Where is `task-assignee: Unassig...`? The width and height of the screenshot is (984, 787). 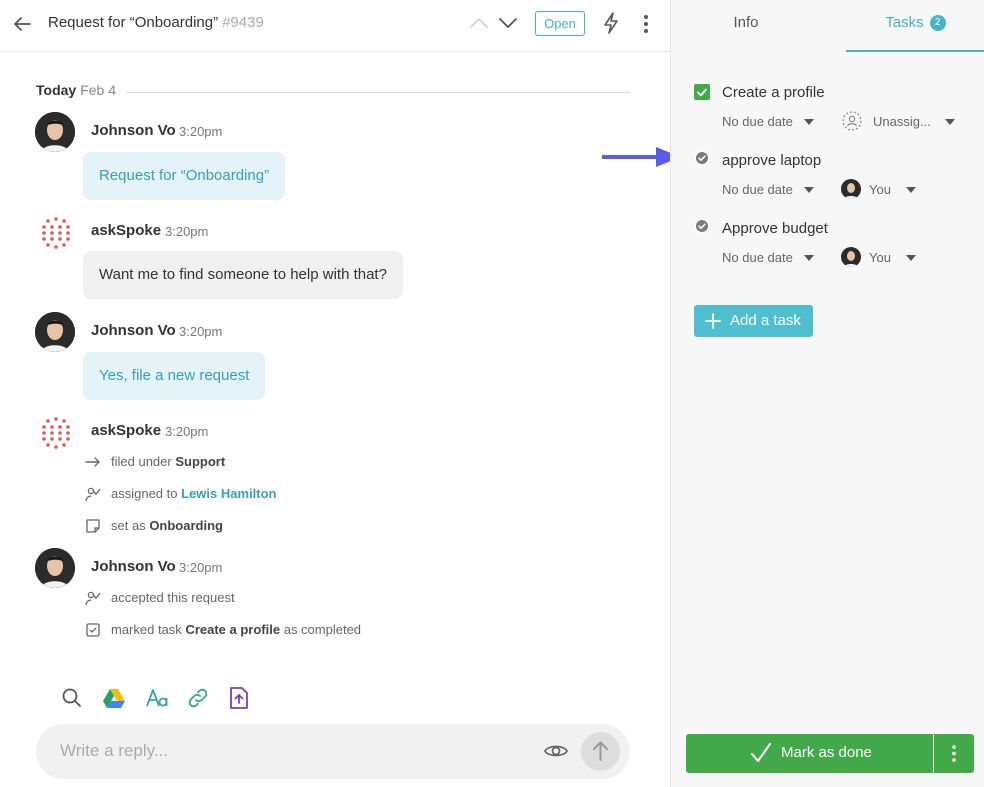
task-assignee: Unassig... is located at coordinates (902, 121).